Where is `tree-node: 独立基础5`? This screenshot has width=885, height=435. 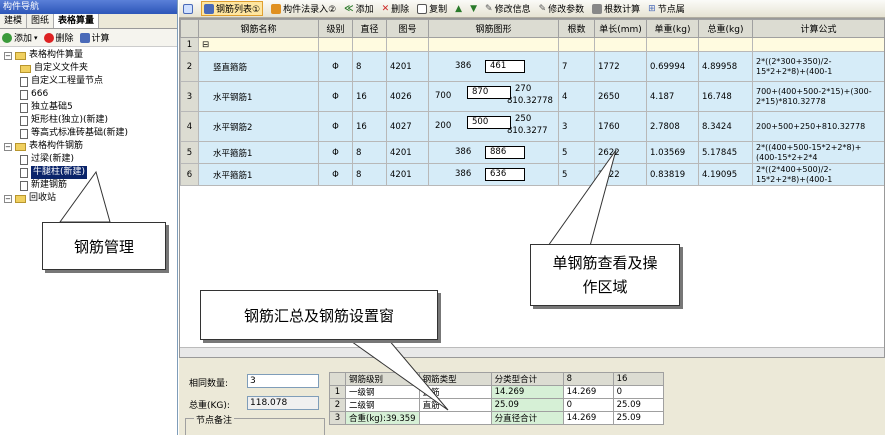 tree-node: 独立基础5 is located at coordinates (89, 107).